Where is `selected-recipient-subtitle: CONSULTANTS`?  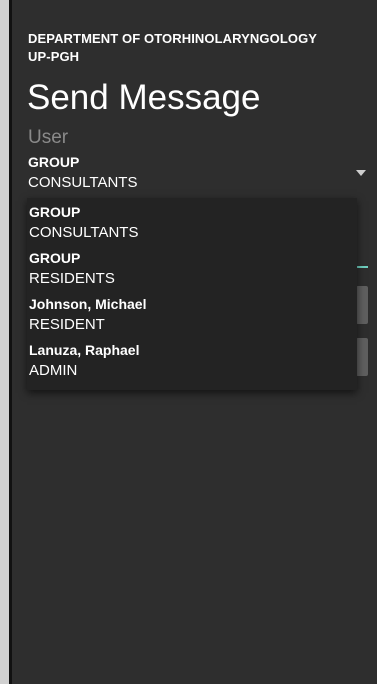
selected-recipient-subtitle: CONSULTANTS is located at coordinates (83, 182).